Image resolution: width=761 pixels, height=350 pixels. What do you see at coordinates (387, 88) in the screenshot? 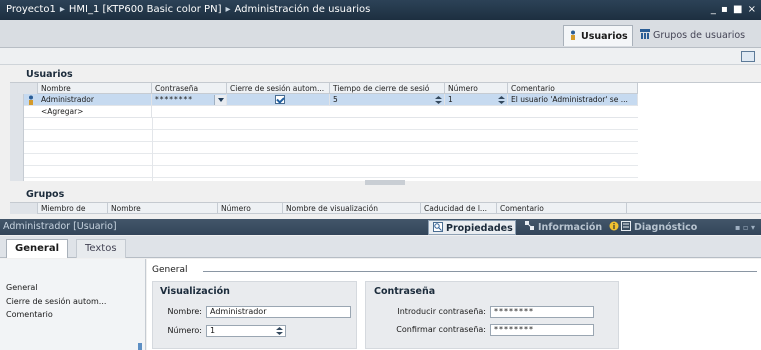
I see `col-tiempo-cierre: Tiempo de cierre de sesió` at bounding box center [387, 88].